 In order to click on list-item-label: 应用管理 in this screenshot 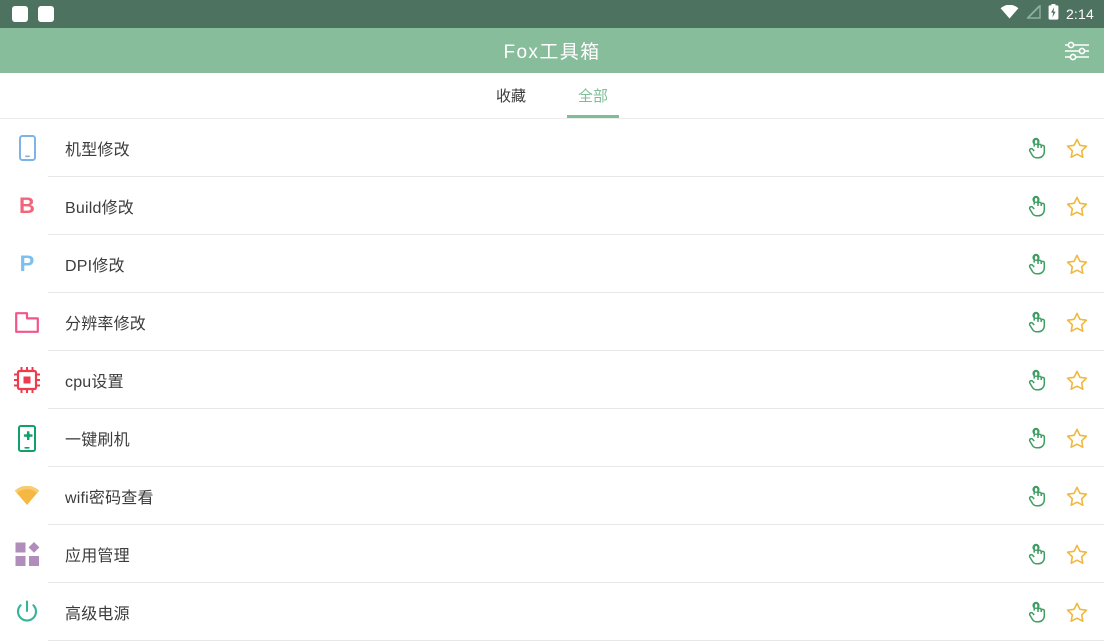, I will do `click(97, 556)`.